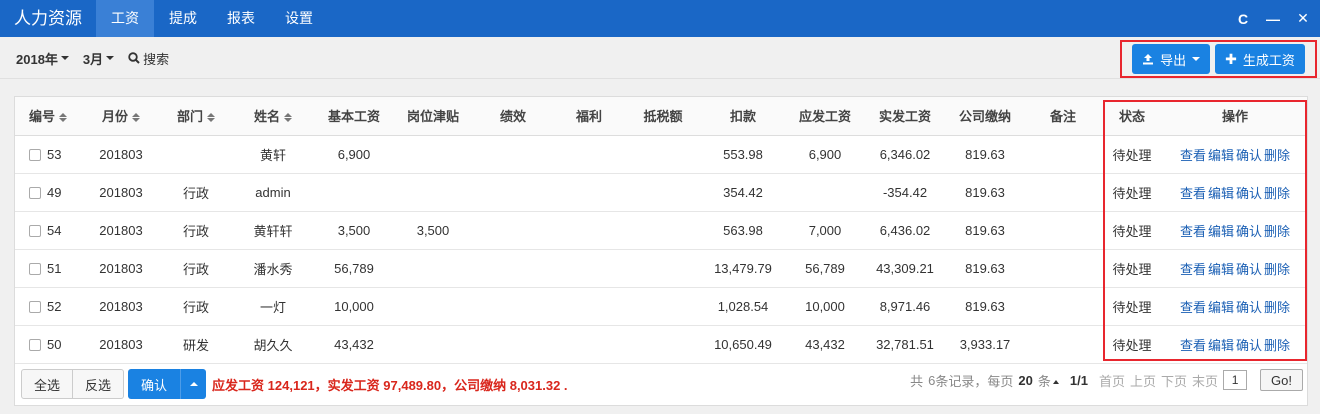 The image size is (1320, 414). Describe the element at coordinates (125, 18) in the screenshot. I see `tab-salary: 工资` at that location.